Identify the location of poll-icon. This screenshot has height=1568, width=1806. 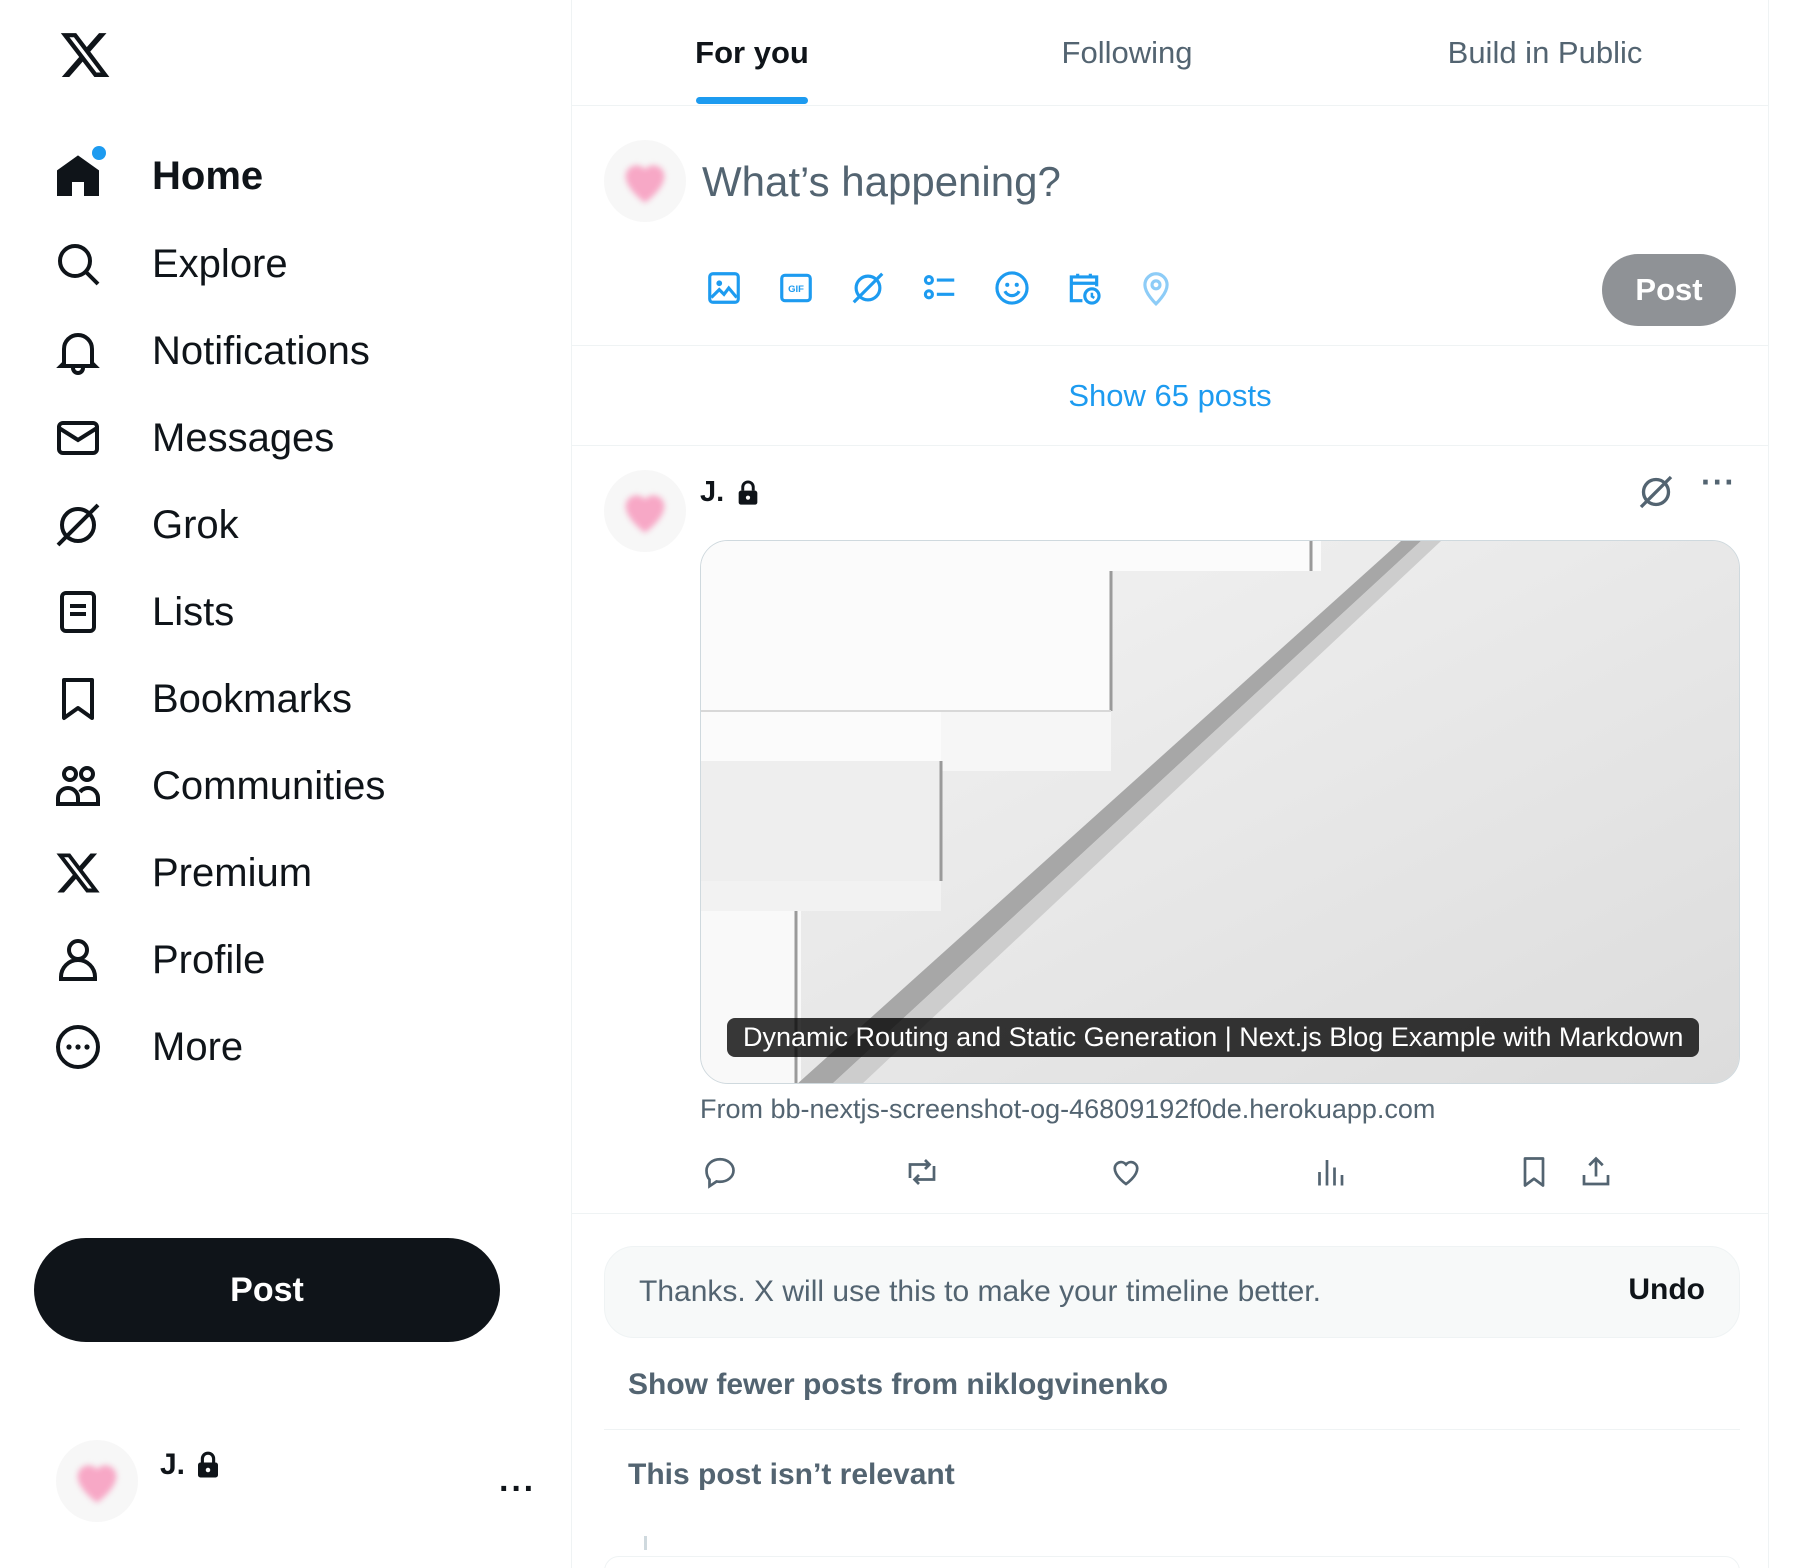
(940, 288).